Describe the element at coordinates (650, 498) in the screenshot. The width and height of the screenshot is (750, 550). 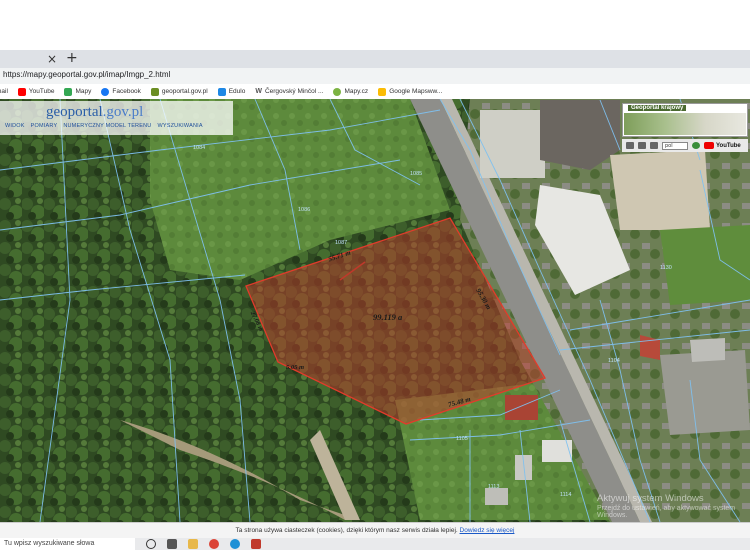
I see `watermark-line1: Aktywuj system Windows` at that location.